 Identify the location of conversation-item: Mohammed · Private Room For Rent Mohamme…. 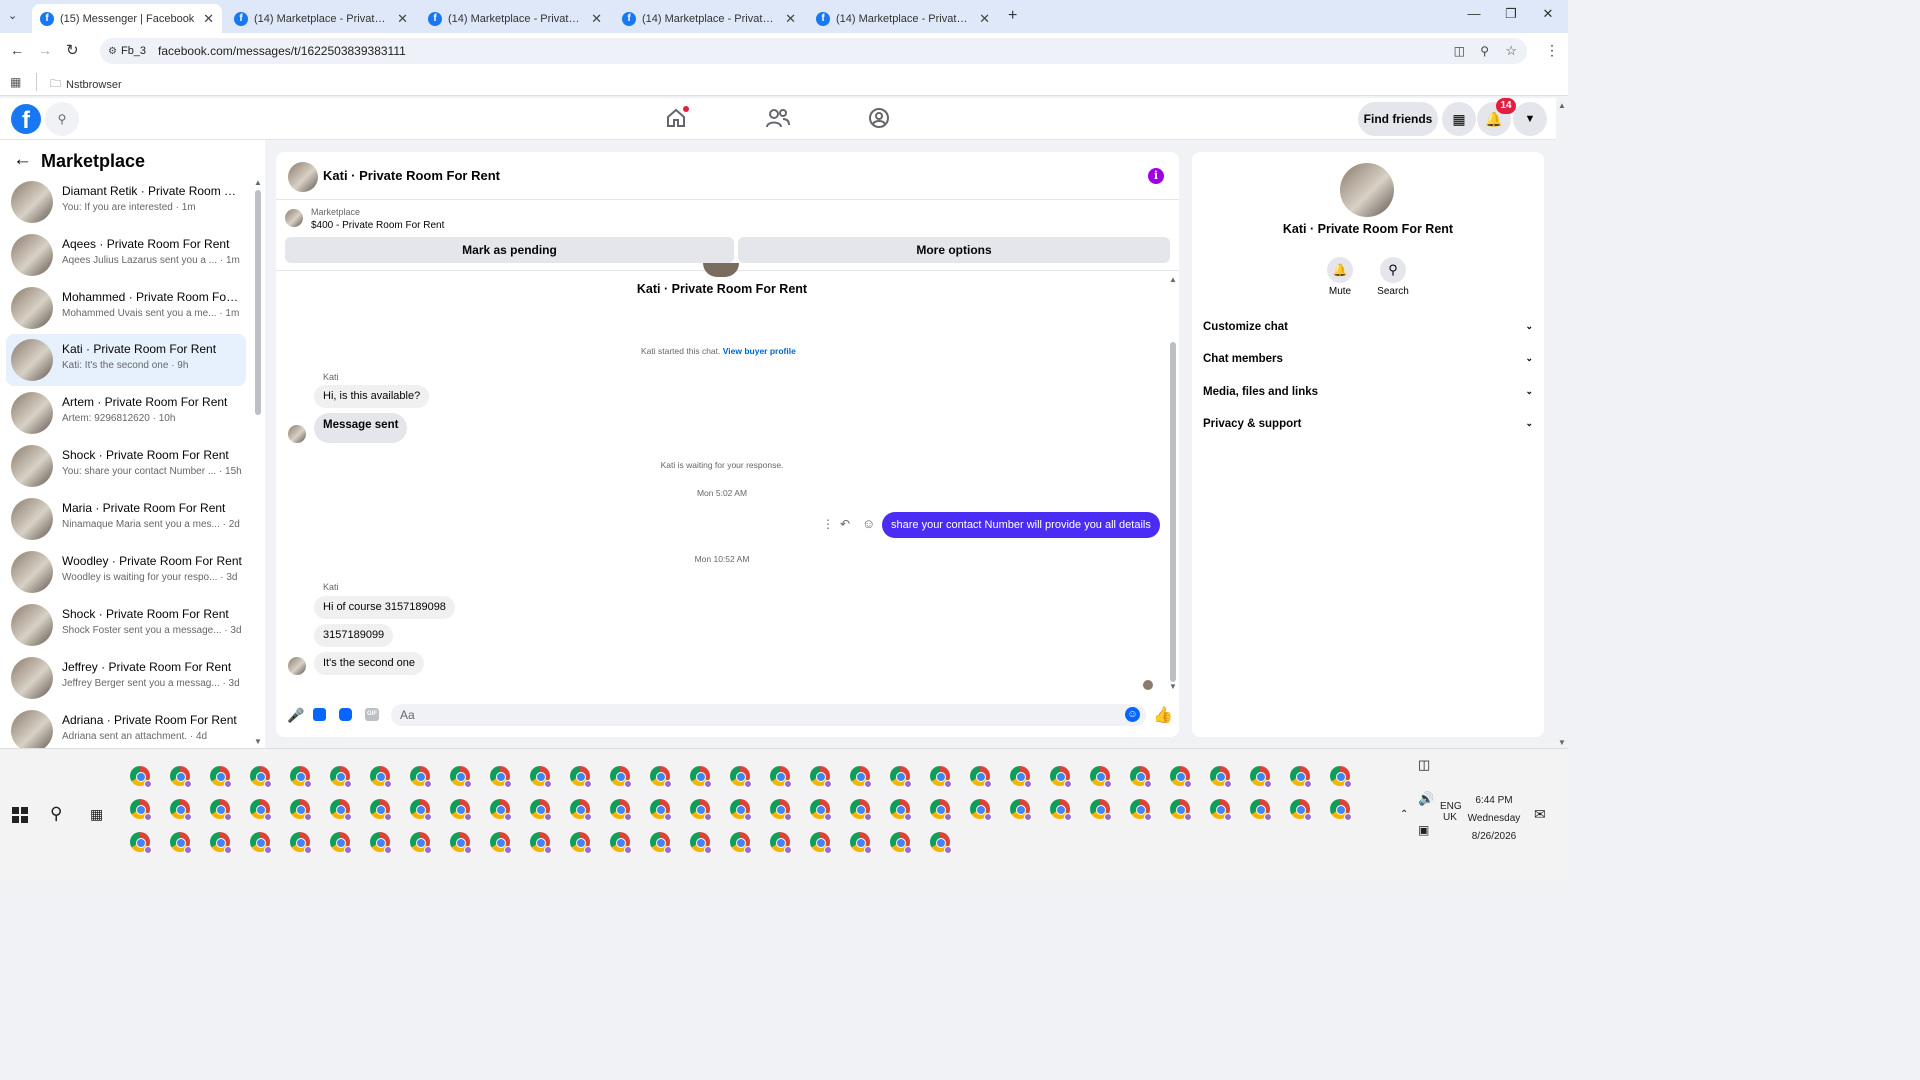
(126, 308).